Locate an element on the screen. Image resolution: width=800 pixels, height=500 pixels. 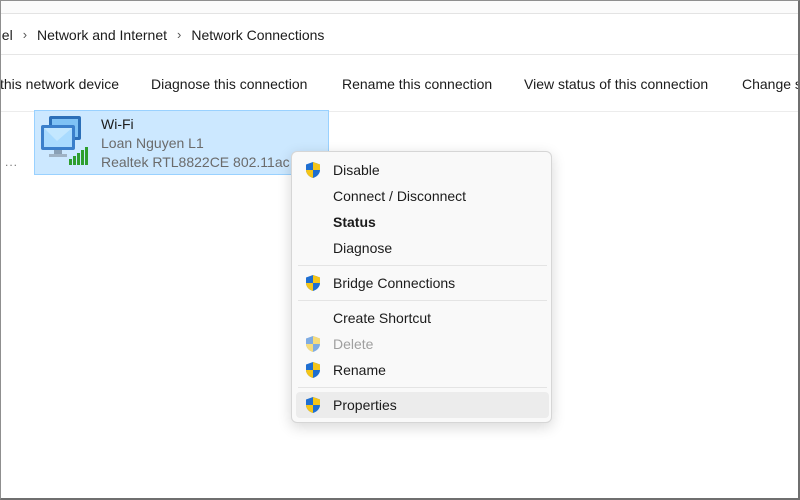
menu-item-create-shortcut: Create Shortcut is located at coordinates (422, 318).